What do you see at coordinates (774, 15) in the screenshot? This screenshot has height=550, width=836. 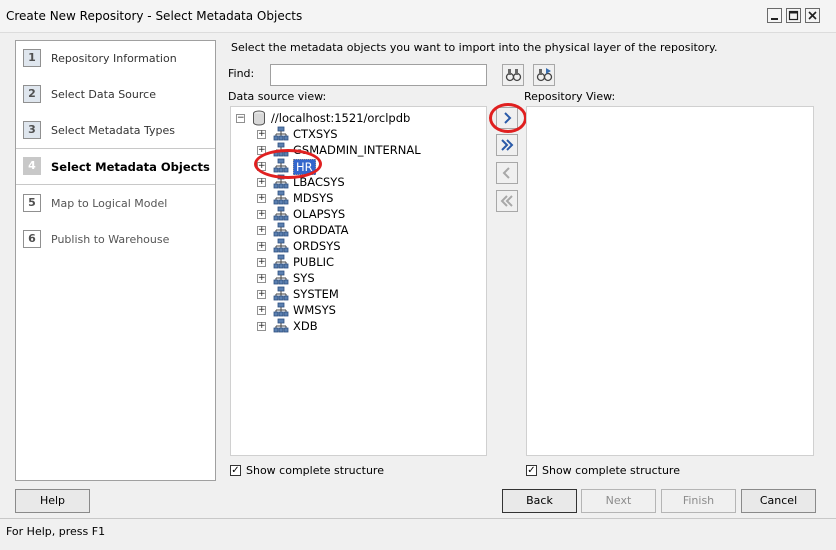 I see `minimize-icon` at bounding box center [774, 15].